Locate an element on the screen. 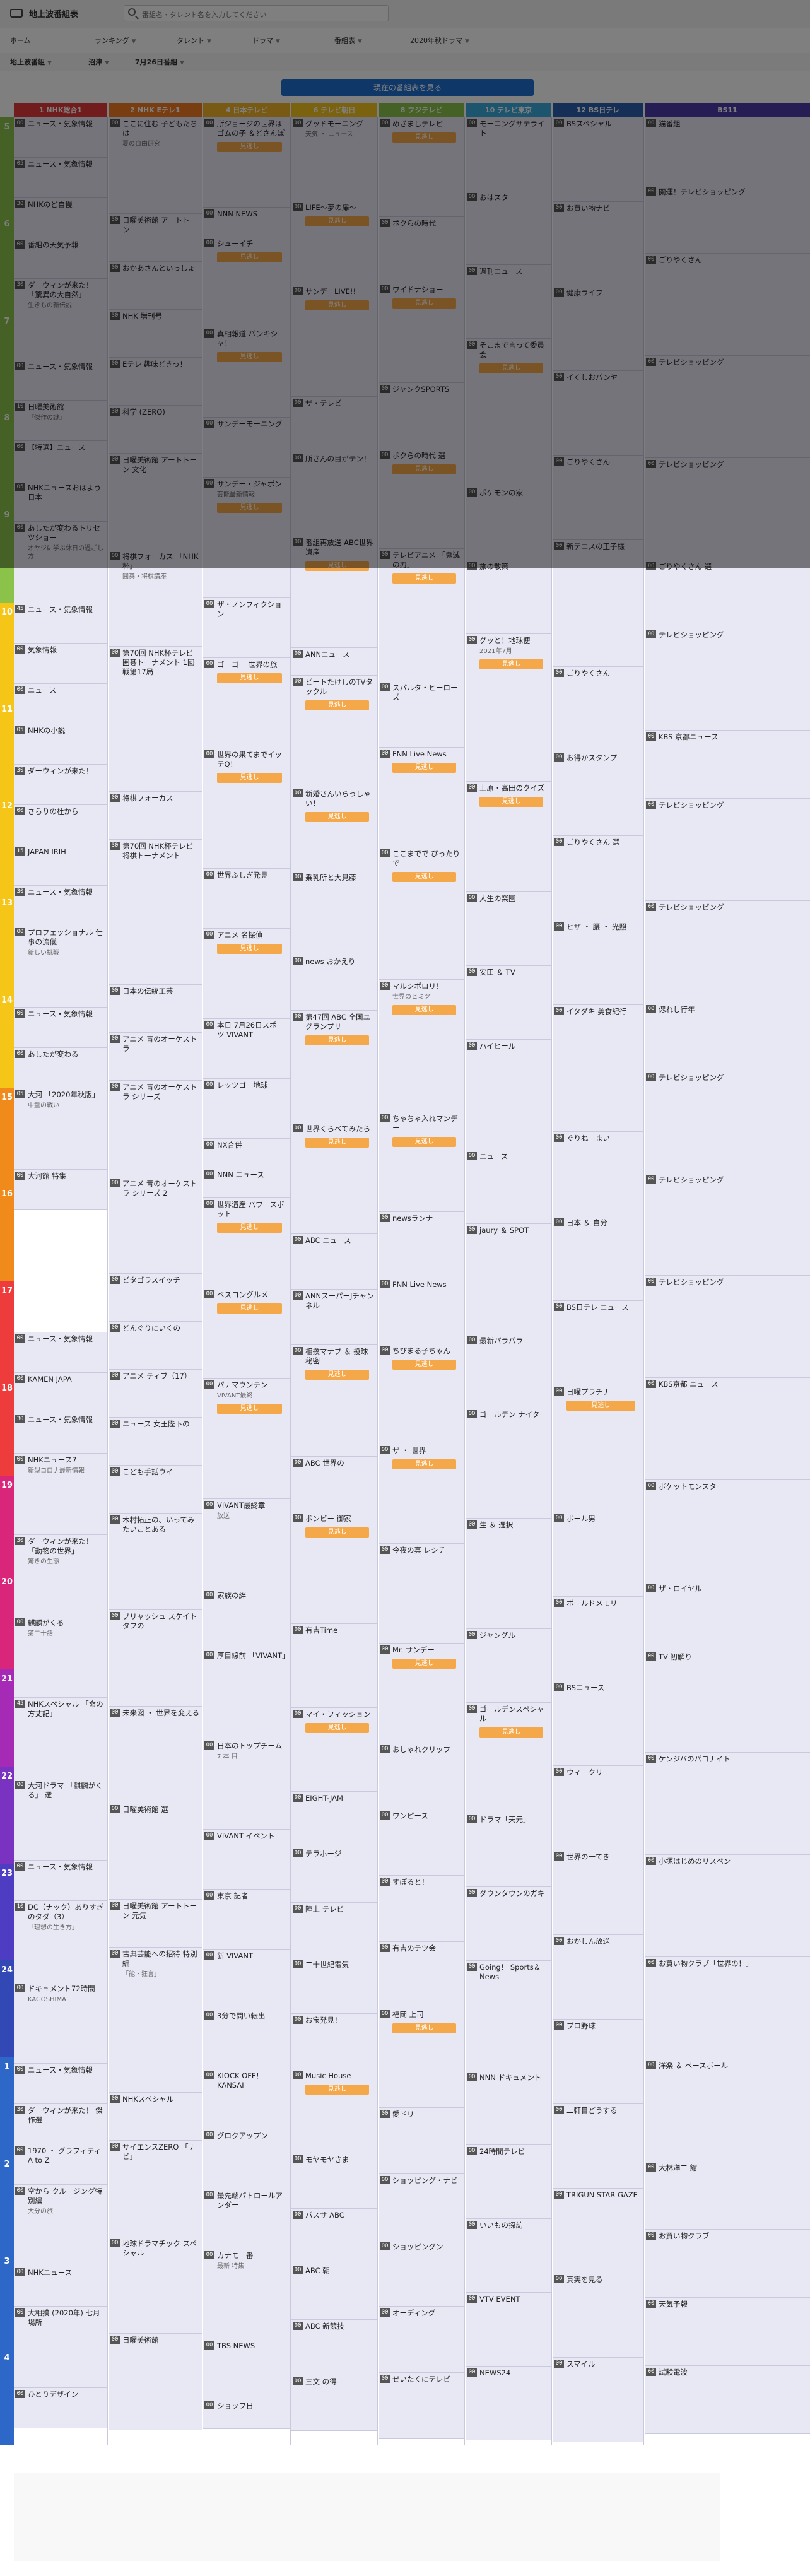 The image size is (810, 2576). program-cell: 00 ひとりデザイン is located at coordinates (61, 2408).